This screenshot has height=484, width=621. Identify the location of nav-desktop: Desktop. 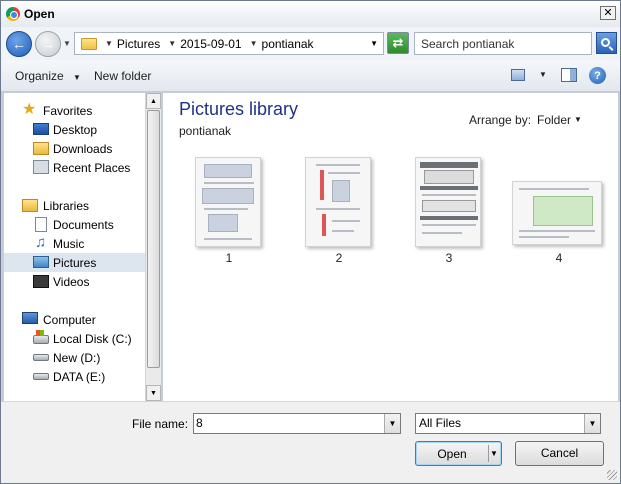
(74, 129).